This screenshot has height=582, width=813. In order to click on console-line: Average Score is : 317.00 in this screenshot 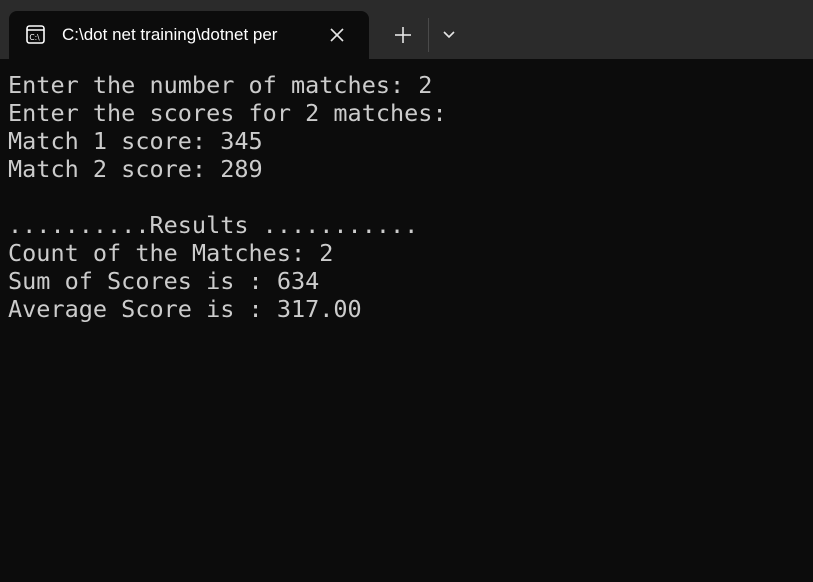, I will do `click(185, 309)`.